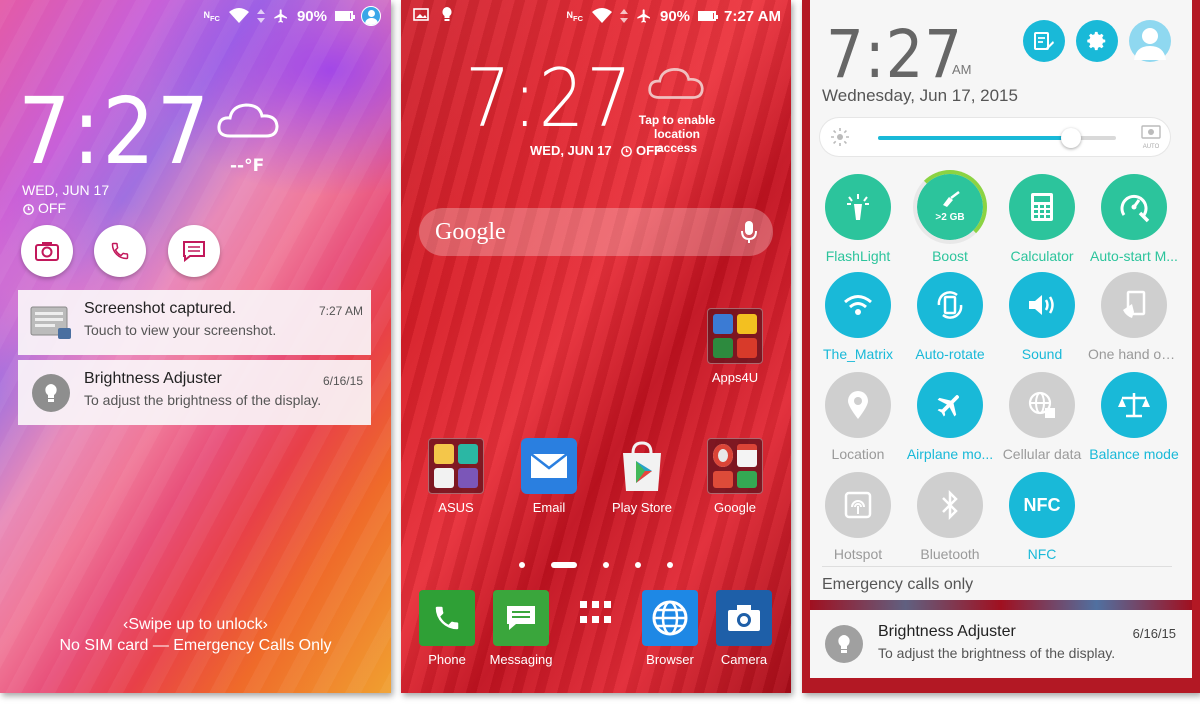 The height and width of the screenshot is (711, 1200). What do you see at coordinates (997, 566) in the screenshot?
I see `divider` at bounding box center [997, 566].